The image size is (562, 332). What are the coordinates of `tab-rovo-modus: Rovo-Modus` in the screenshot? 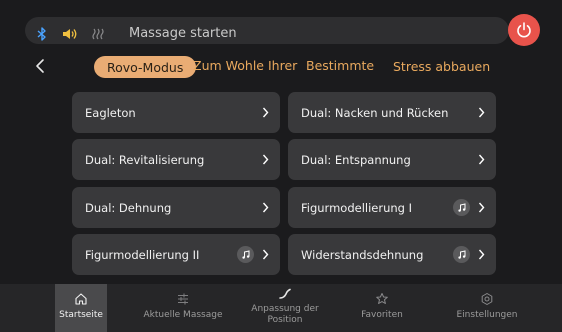 It's located at (145, 67).